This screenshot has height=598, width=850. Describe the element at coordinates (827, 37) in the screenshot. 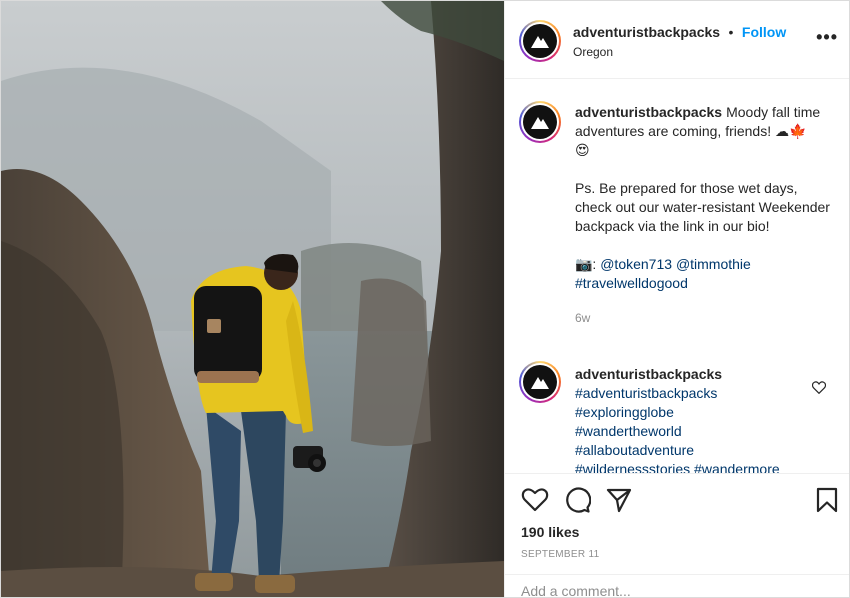

I see `more-options-icon: •••` at that location.